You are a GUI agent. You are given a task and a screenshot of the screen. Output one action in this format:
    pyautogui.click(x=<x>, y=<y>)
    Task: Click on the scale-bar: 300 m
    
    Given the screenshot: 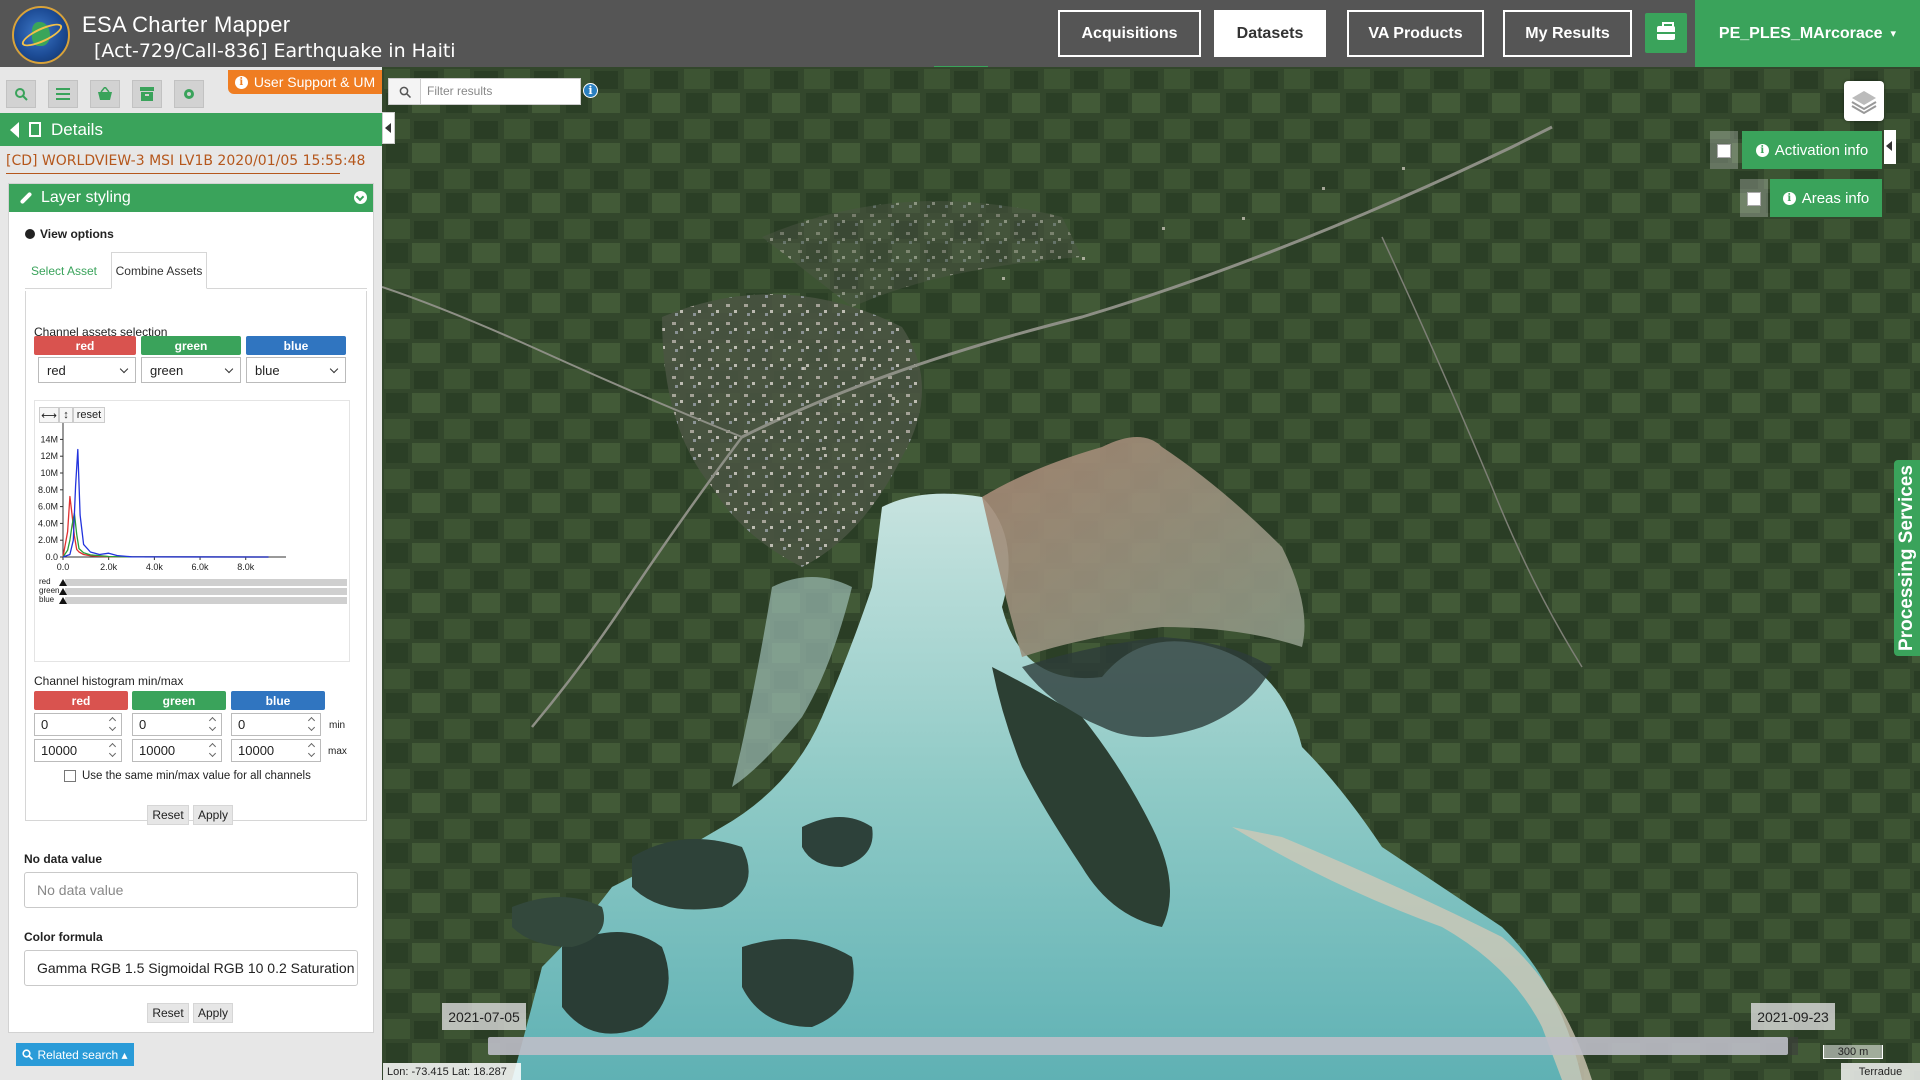 What is the action you would take?
    pyautogui.click(x=1853, y=1052)
    